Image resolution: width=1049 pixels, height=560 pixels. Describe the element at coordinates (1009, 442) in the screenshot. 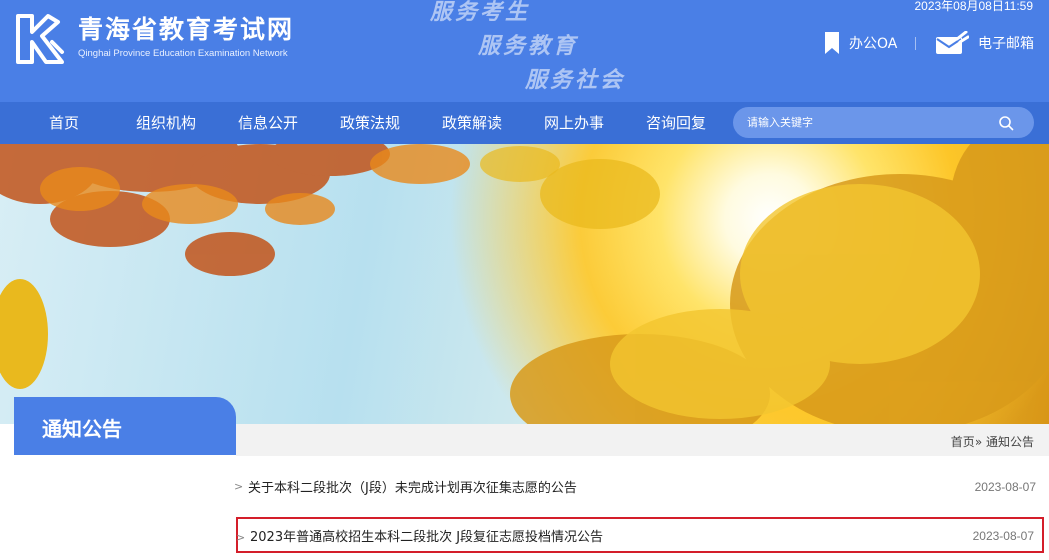

I see `breadcrumb-current: 通知公告` at that location.